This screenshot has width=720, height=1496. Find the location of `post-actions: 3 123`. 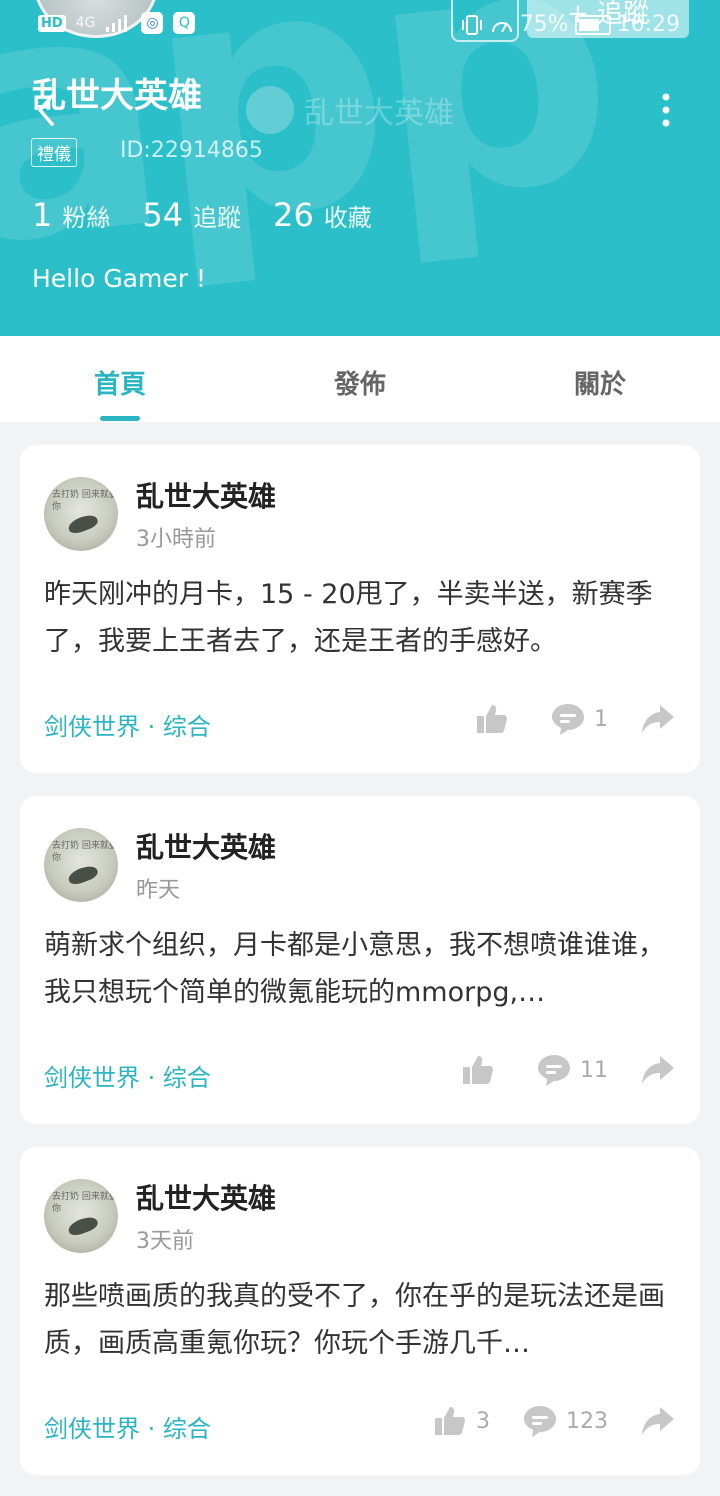

post-actions: 3 123 is located at coordinates (554, 1421).